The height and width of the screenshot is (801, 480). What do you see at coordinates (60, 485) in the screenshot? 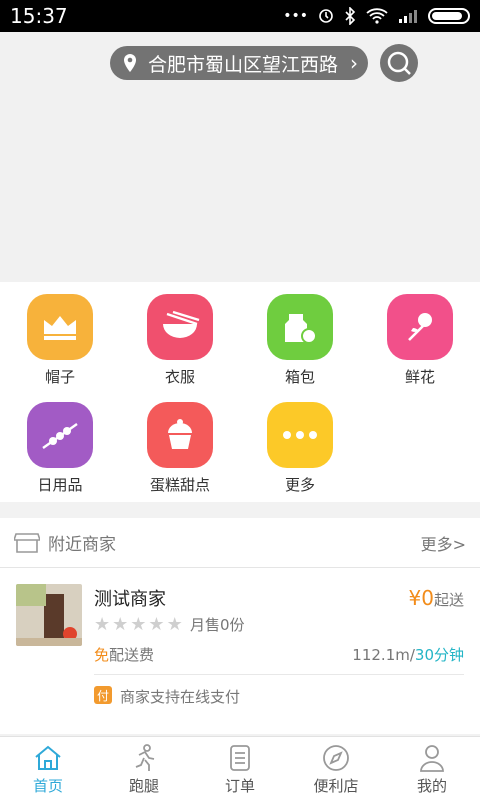
I see `category-label: 日用品` at bounding box center [60, 485].